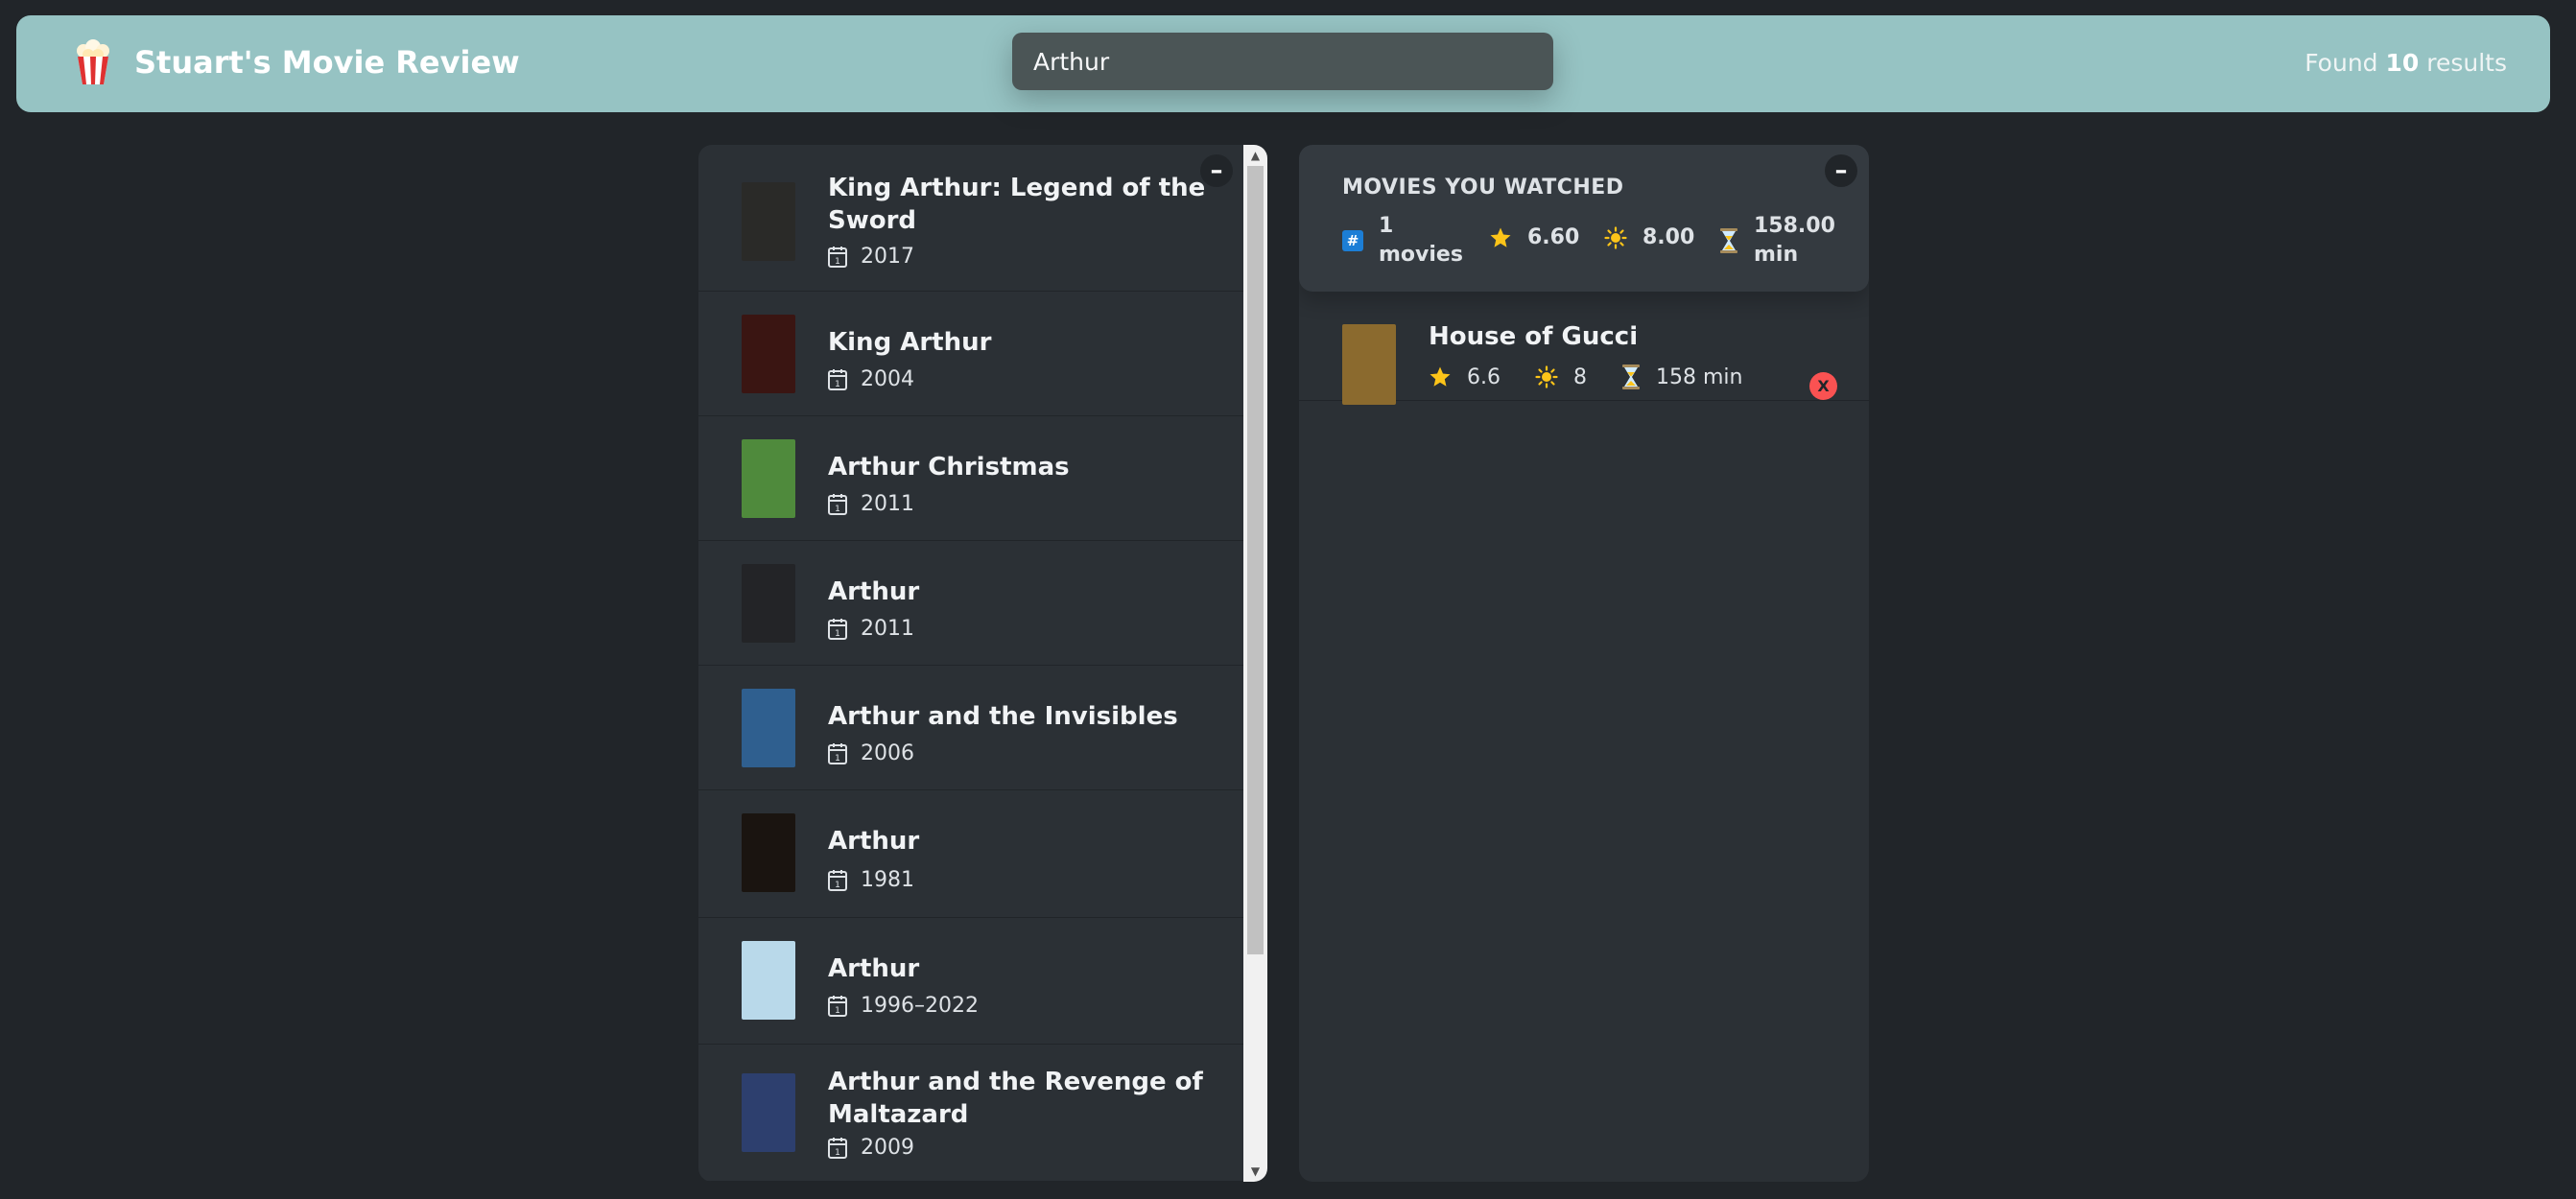  Describe the element at coordinates (1369, 364) in the screenshot. I see `watched-poster` at that location.